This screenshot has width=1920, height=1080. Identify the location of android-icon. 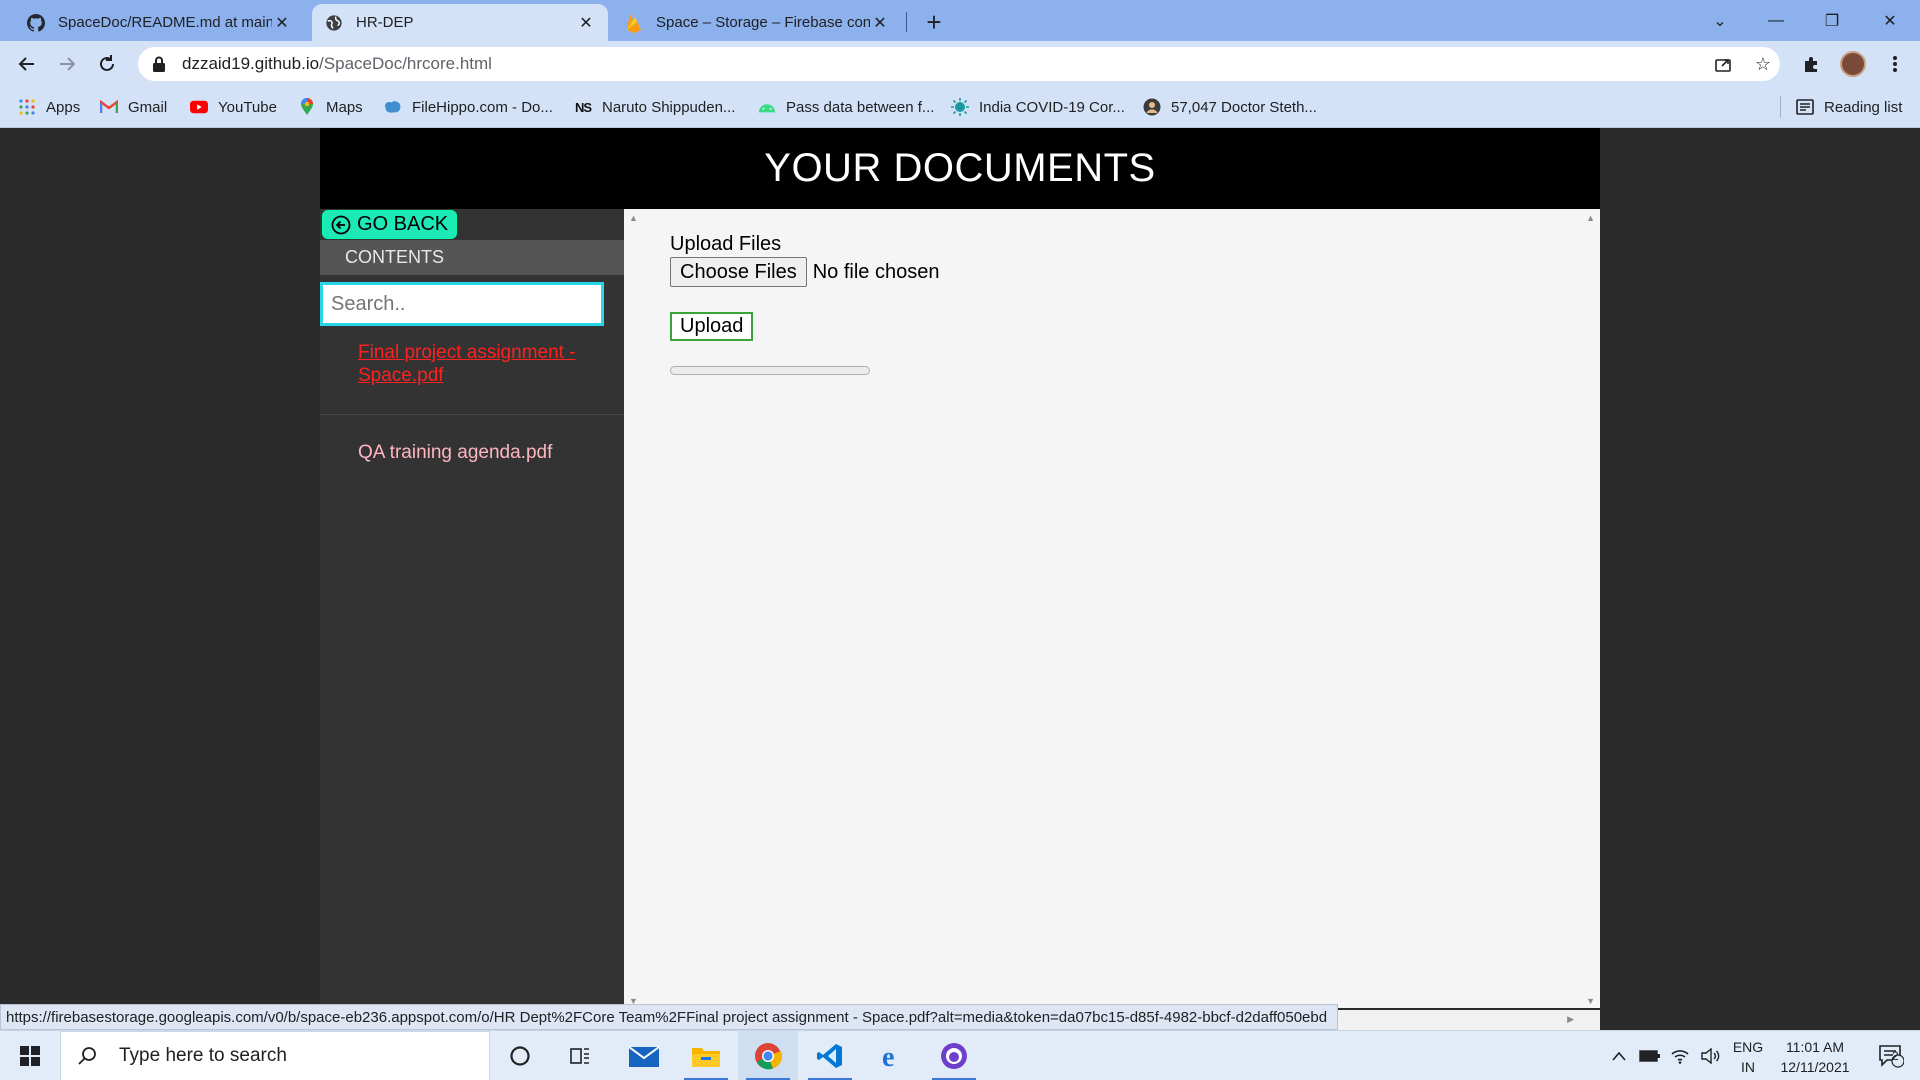
(767, 107).